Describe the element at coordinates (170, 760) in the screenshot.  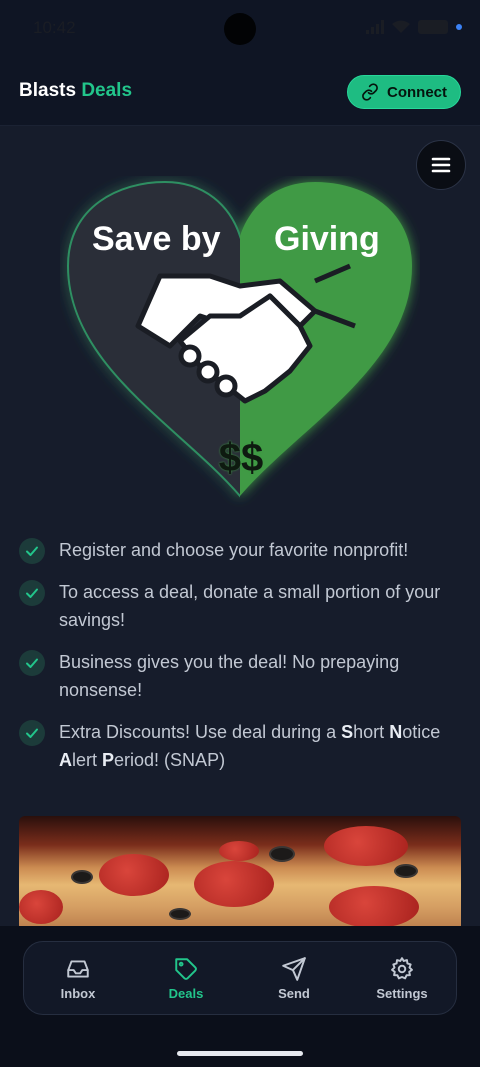
I see `snap-text-part: eriod! (SNAP)` at that location.